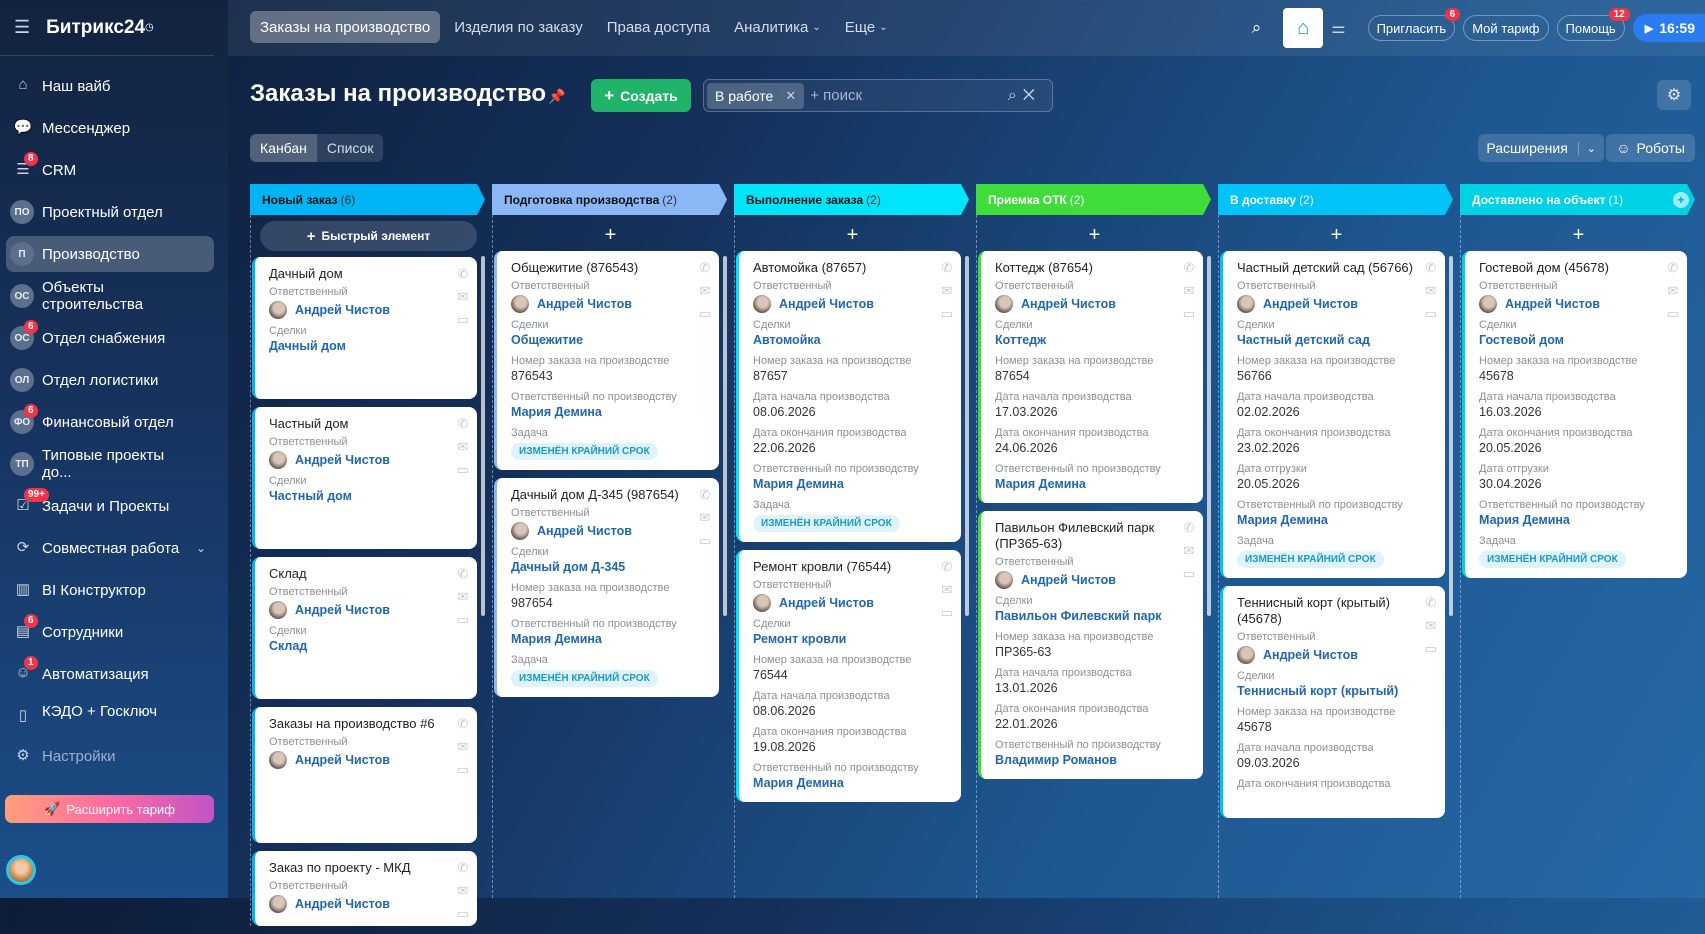 The width and height of the screenshot is (1705, 934). What do you see at coordinates (345, 27) in the screenshot?
I see `tab-orders: Заказы на производство` at bounding box center [345, 27].